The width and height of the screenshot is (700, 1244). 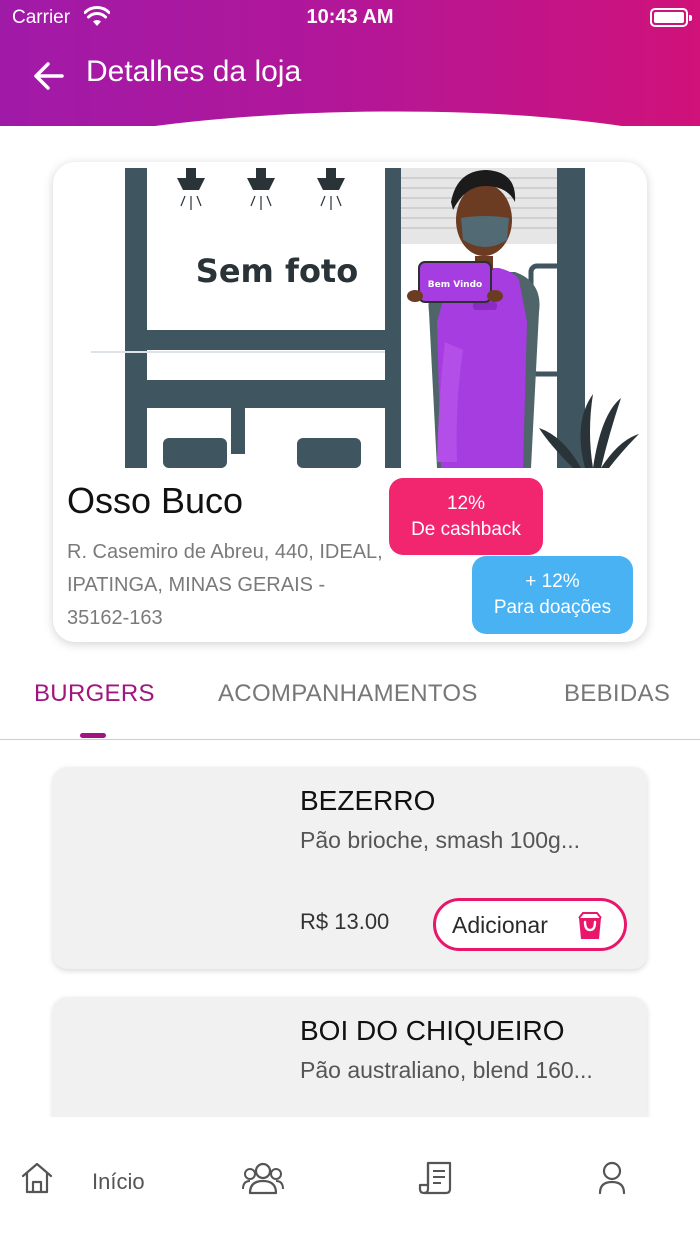 I want to click on cashback-label: De cashback, so click(x=466, y=529).